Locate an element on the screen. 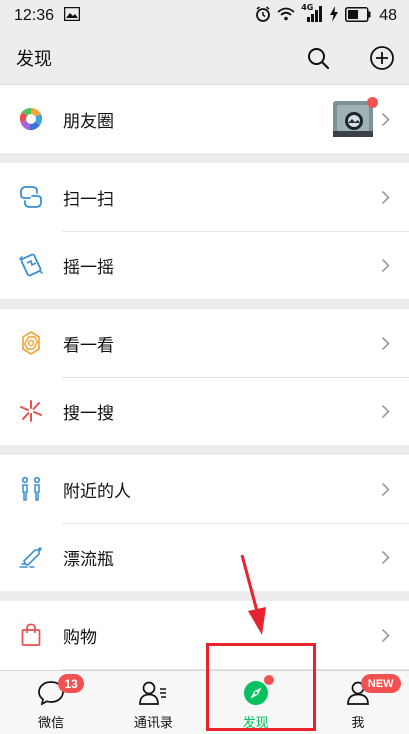  tab-label: 微信 is located at coordinates (51, 723).